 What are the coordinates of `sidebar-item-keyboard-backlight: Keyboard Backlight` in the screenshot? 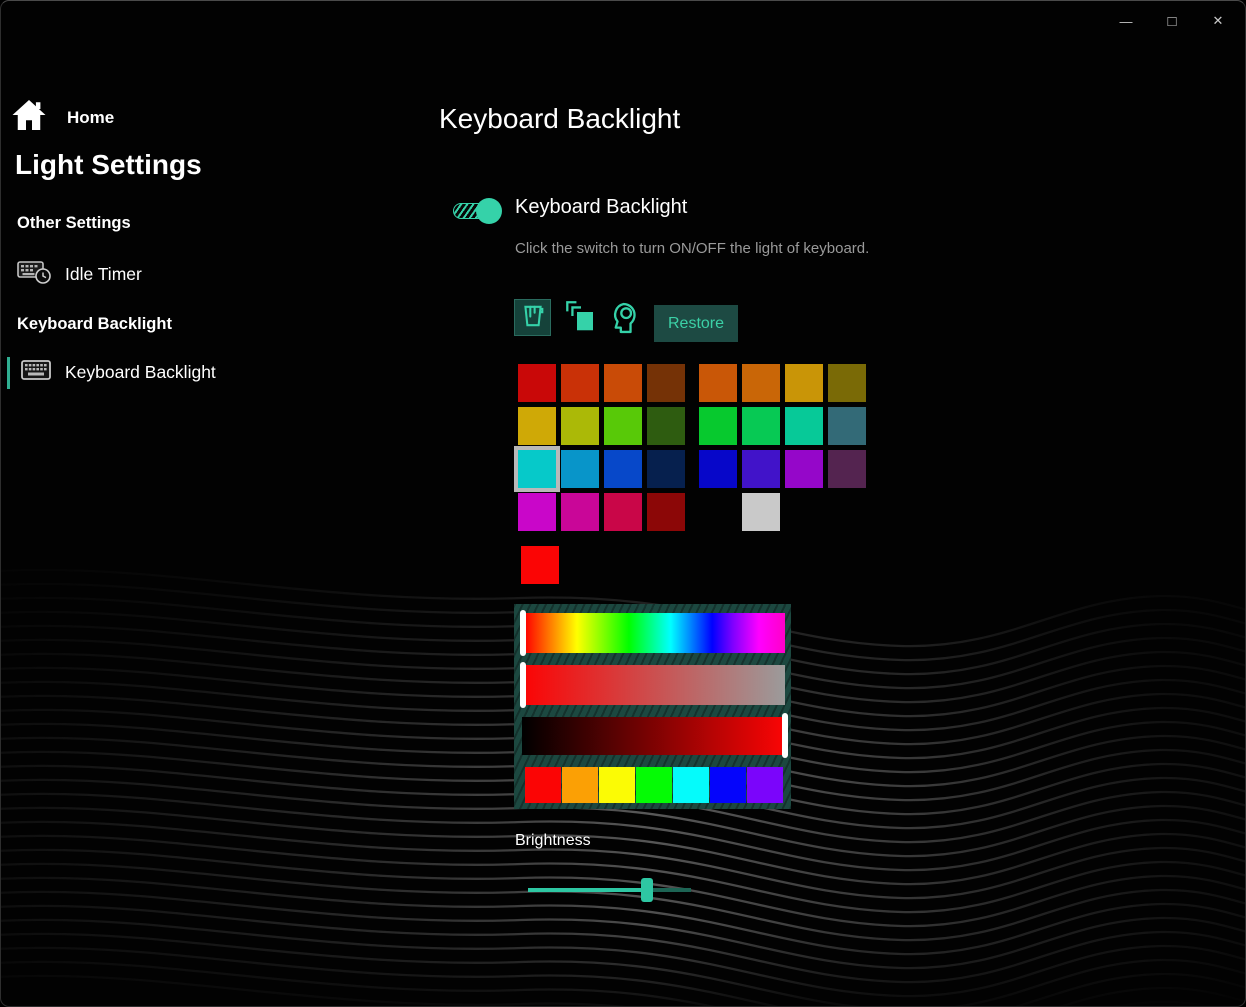 It's located at (118, 372).